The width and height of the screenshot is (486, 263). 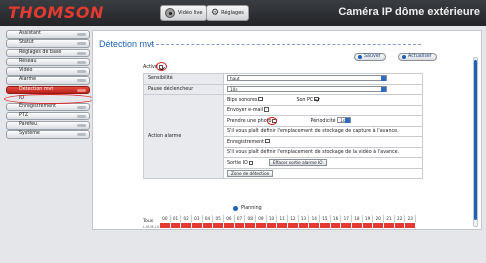 I want to click on tab-settings-label: Réglages, so click(x=232, y=13).